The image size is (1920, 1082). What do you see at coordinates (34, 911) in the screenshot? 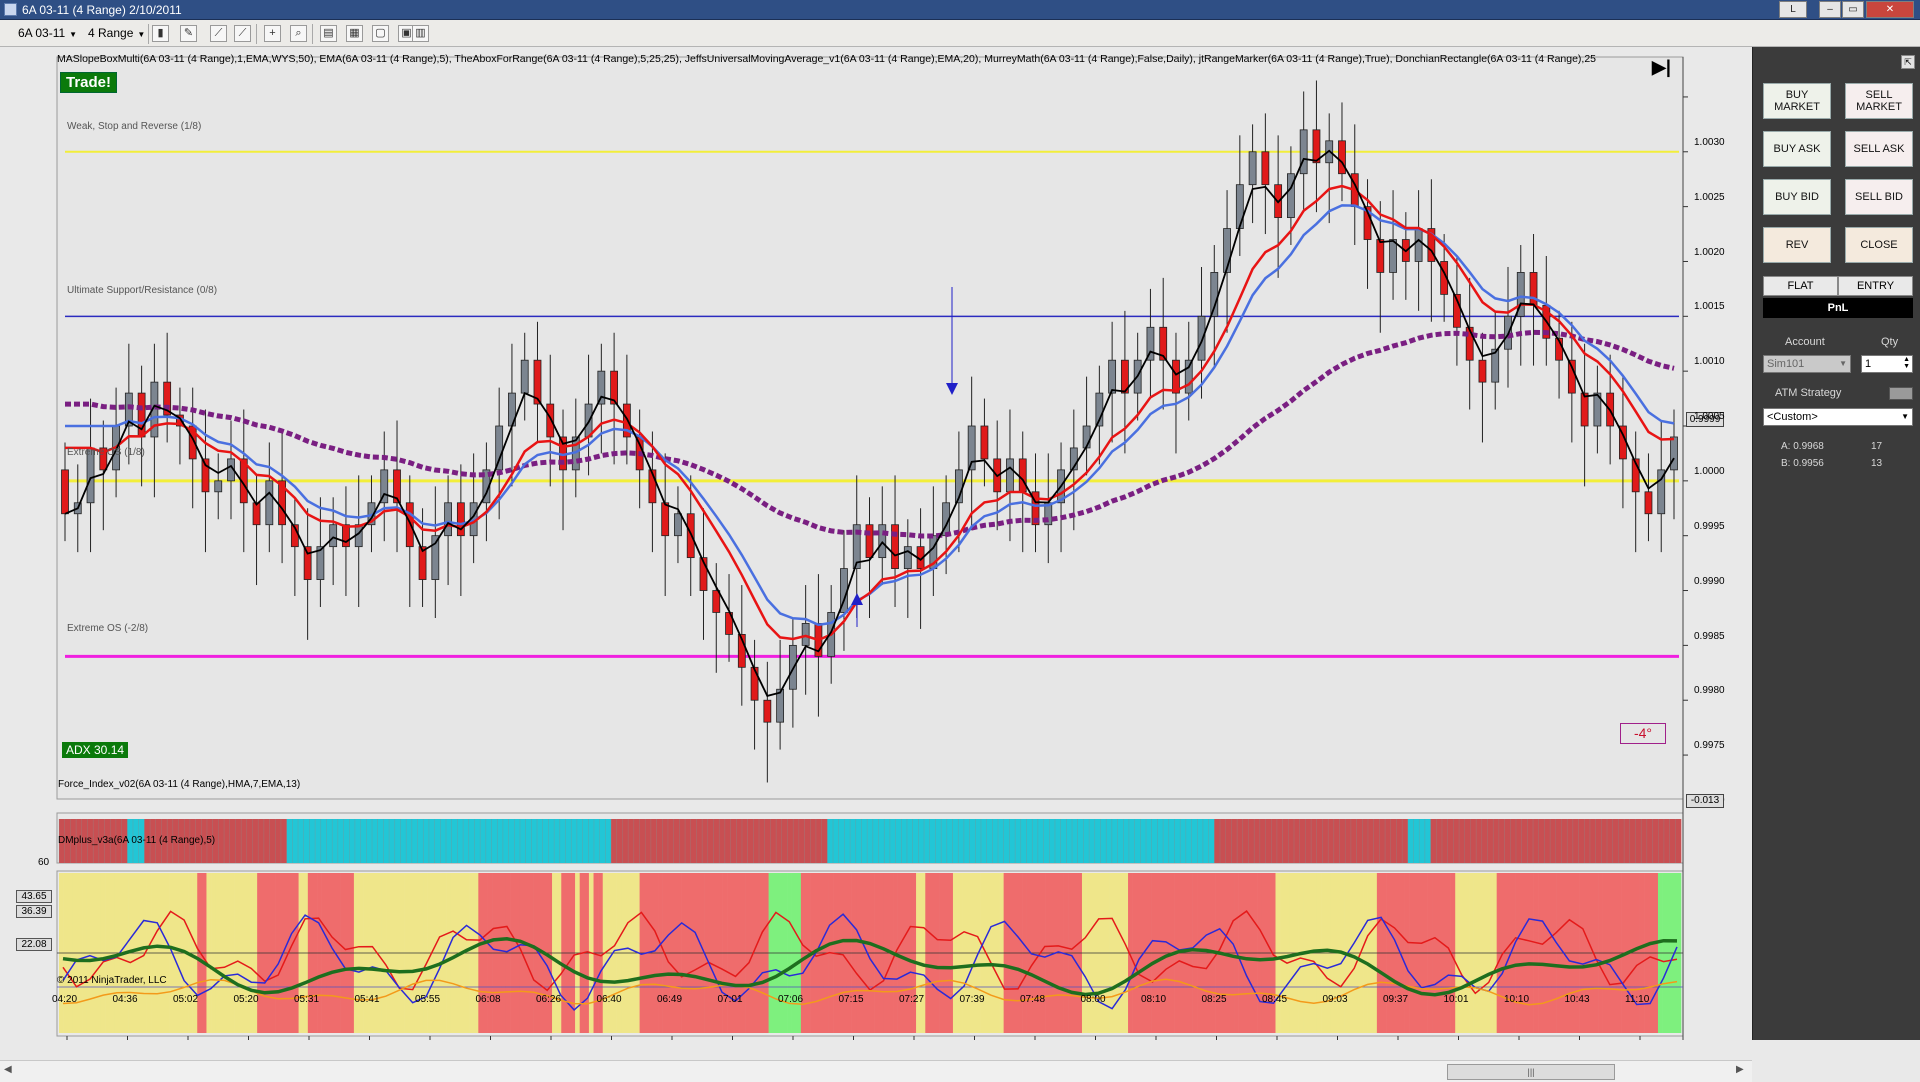
I see `dm-box-value: 36.39` at bounding box center [34, 911].